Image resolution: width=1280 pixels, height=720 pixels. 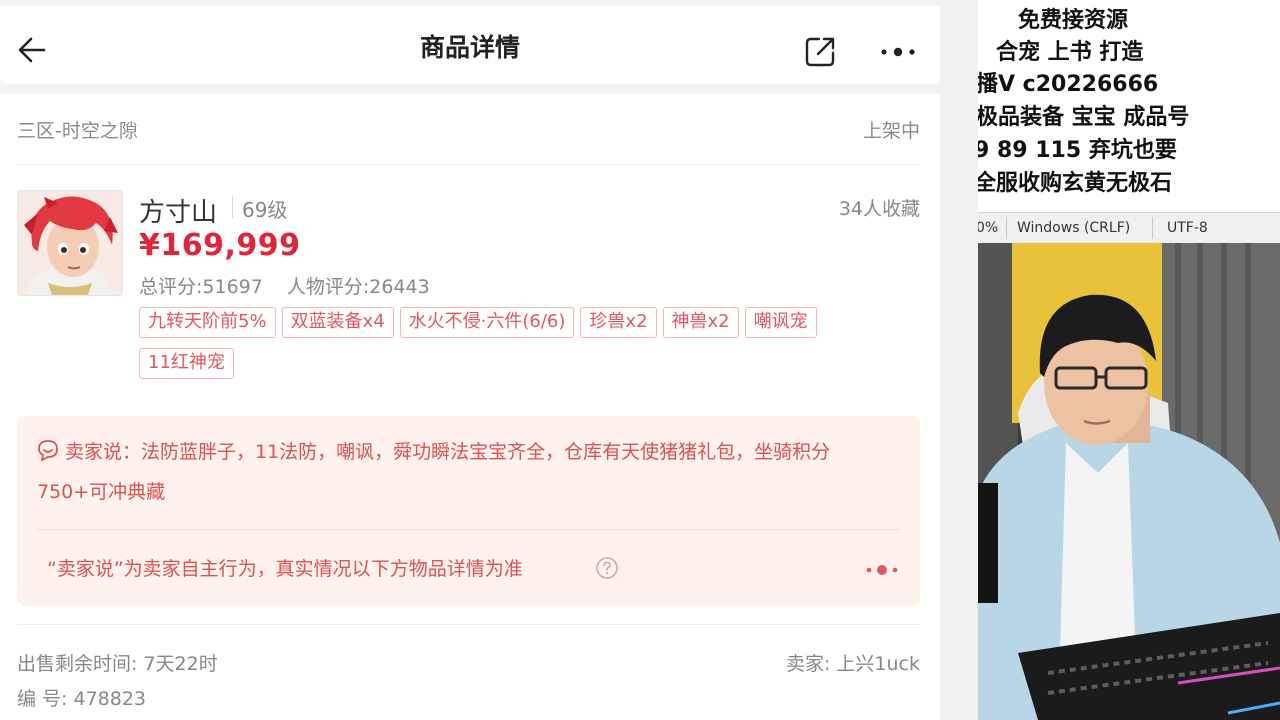 What do you see at coordinates (1073, 20) in the screenshot?
I see `overlay-line: 免费接资源` at bounding box center [1073, 20].